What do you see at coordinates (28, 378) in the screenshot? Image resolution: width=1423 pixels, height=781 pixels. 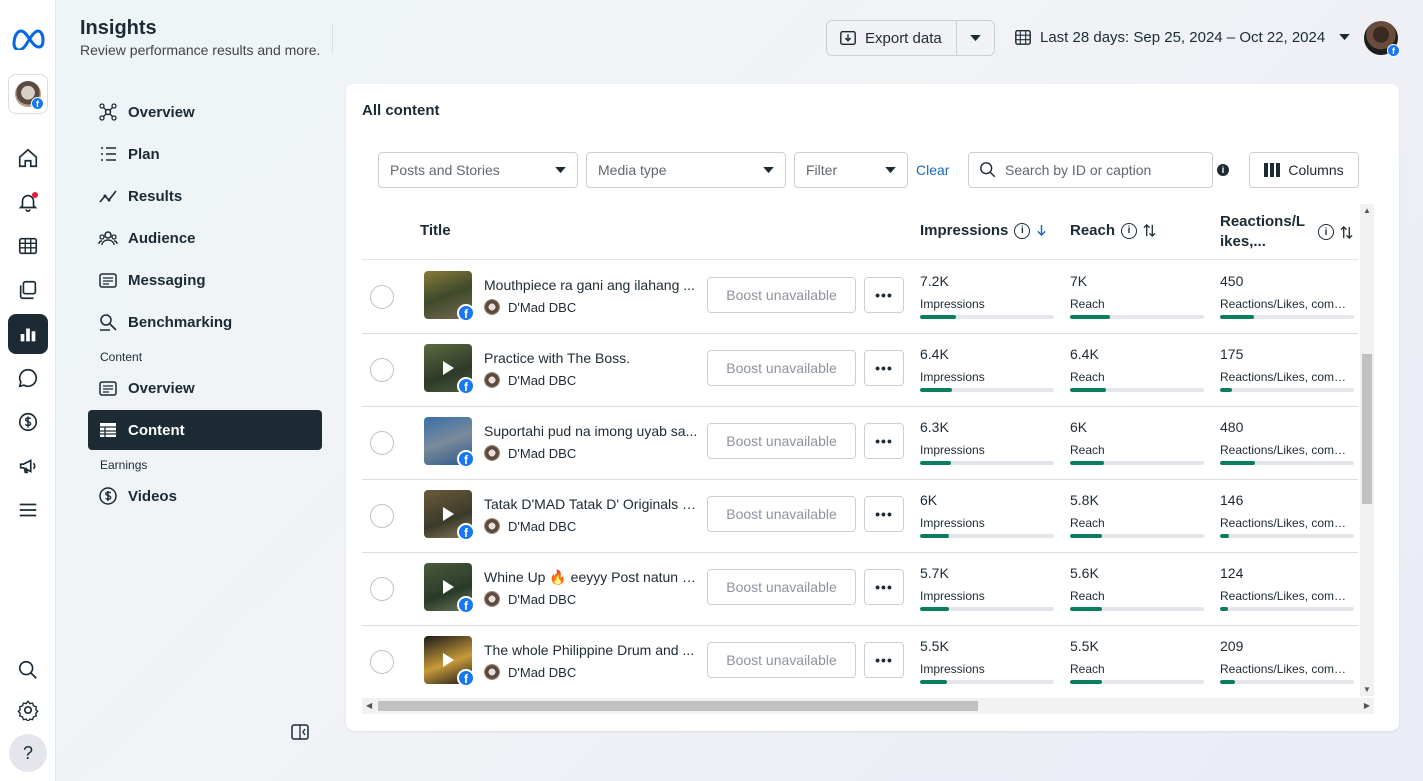 I see `chat-icon` at bounding box center [28, 378].